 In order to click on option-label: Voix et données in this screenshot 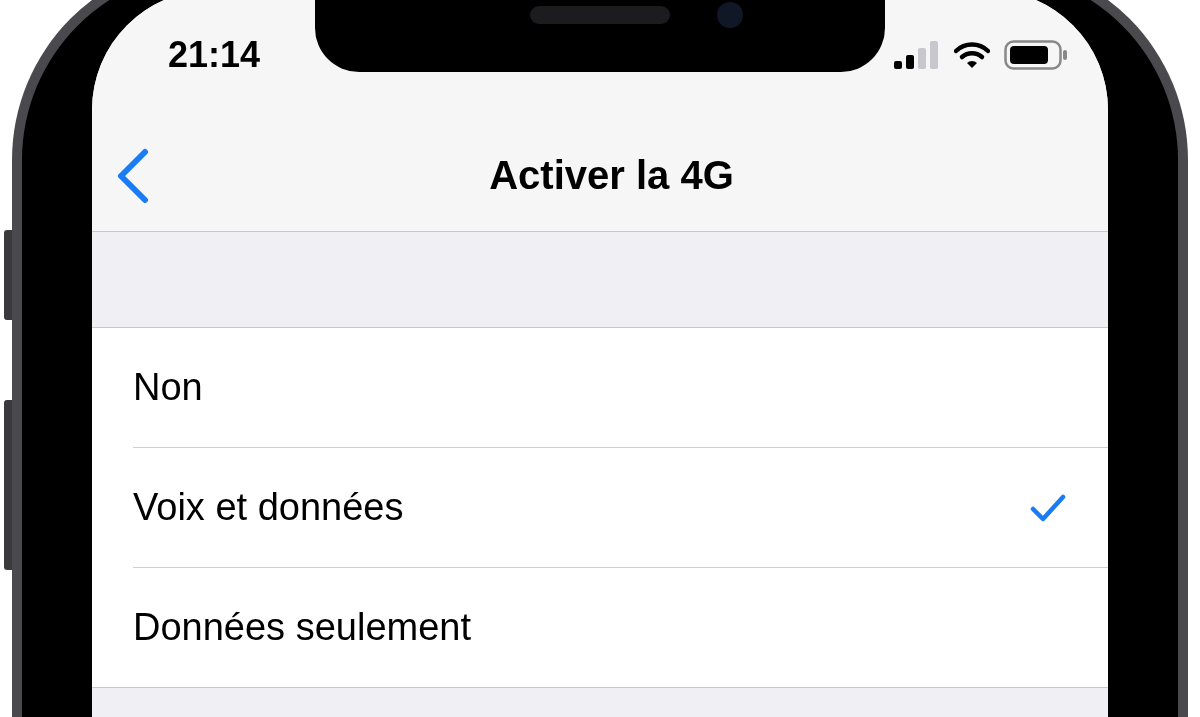, I will do `click(269, 507)`.